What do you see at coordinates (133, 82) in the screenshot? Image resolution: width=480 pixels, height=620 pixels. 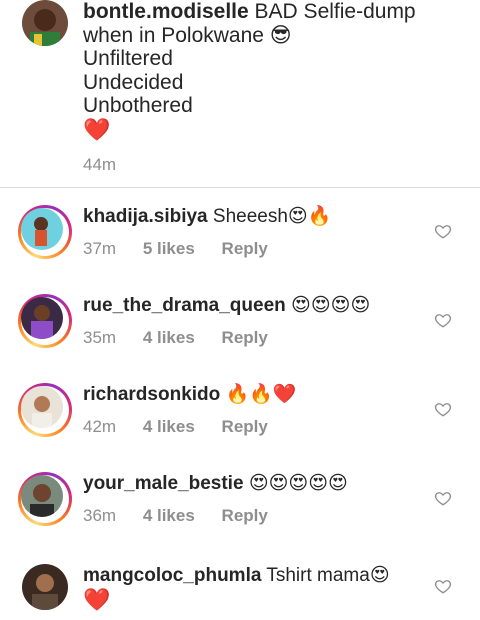 I see `caption-line-undecided: Undecided` at bounding box center [133, 82].